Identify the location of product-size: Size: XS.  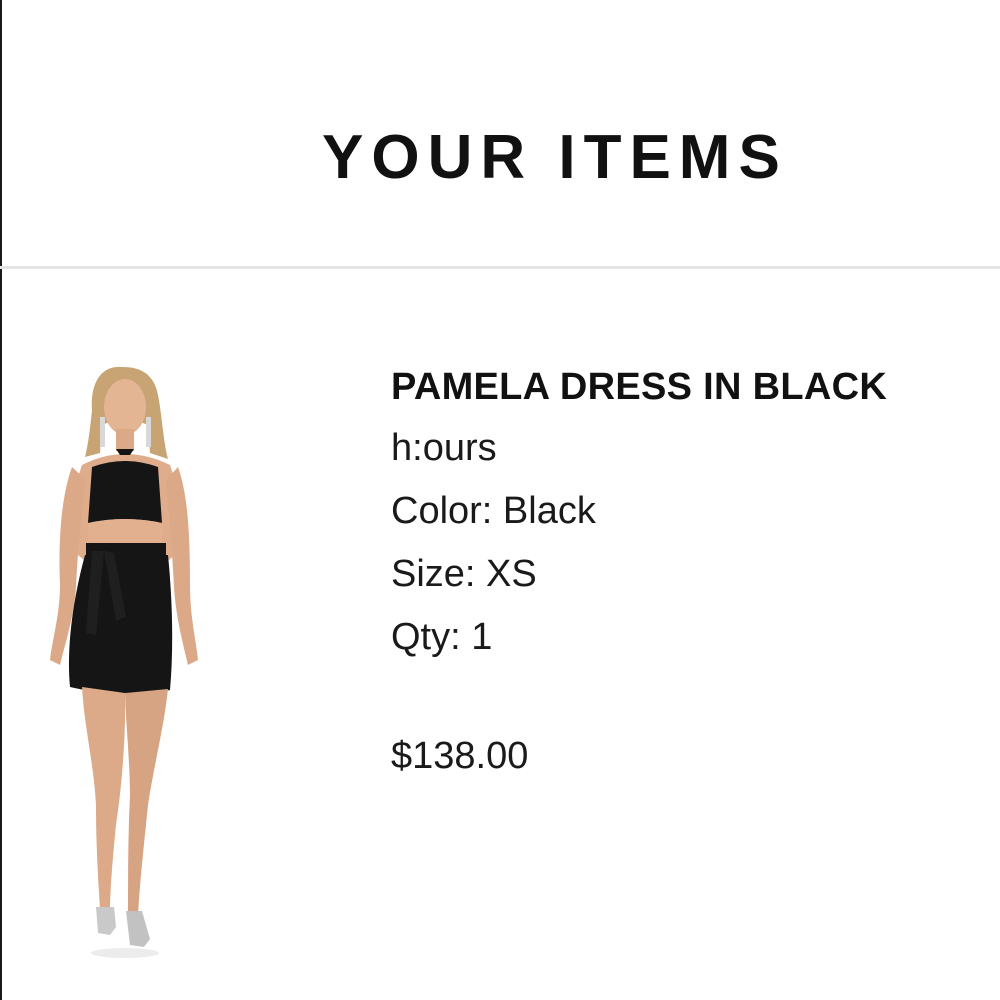
(464, 574).